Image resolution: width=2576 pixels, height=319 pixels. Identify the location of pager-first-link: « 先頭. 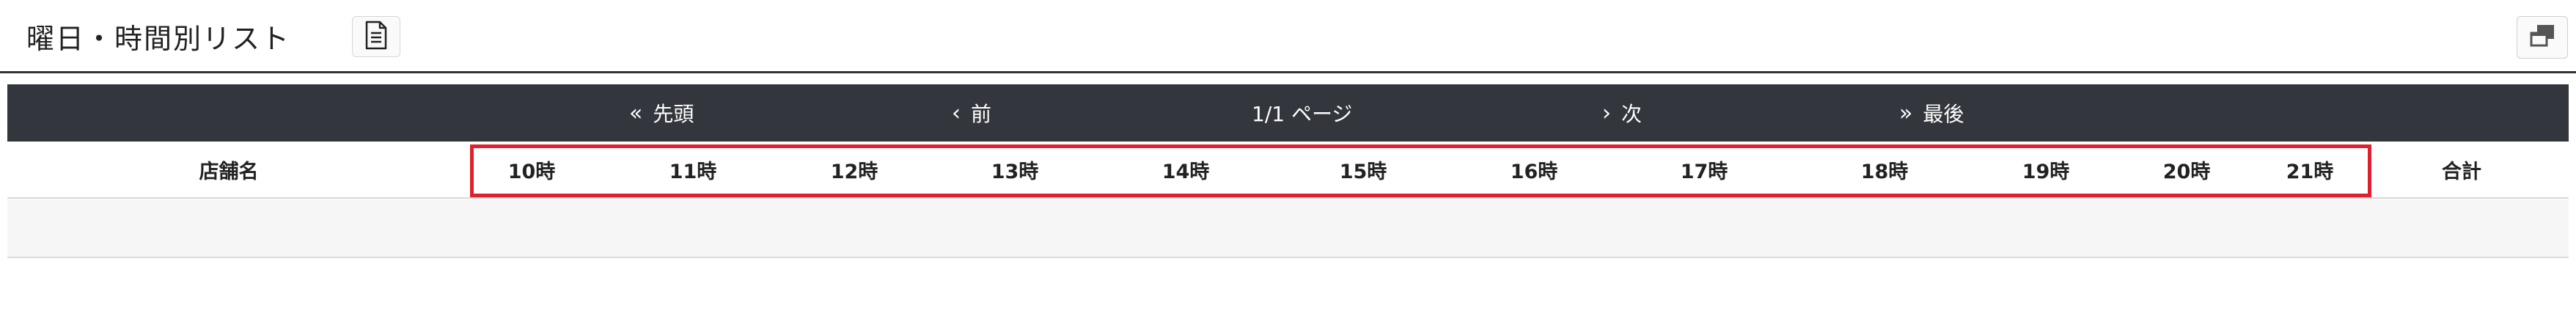
(662, 113).